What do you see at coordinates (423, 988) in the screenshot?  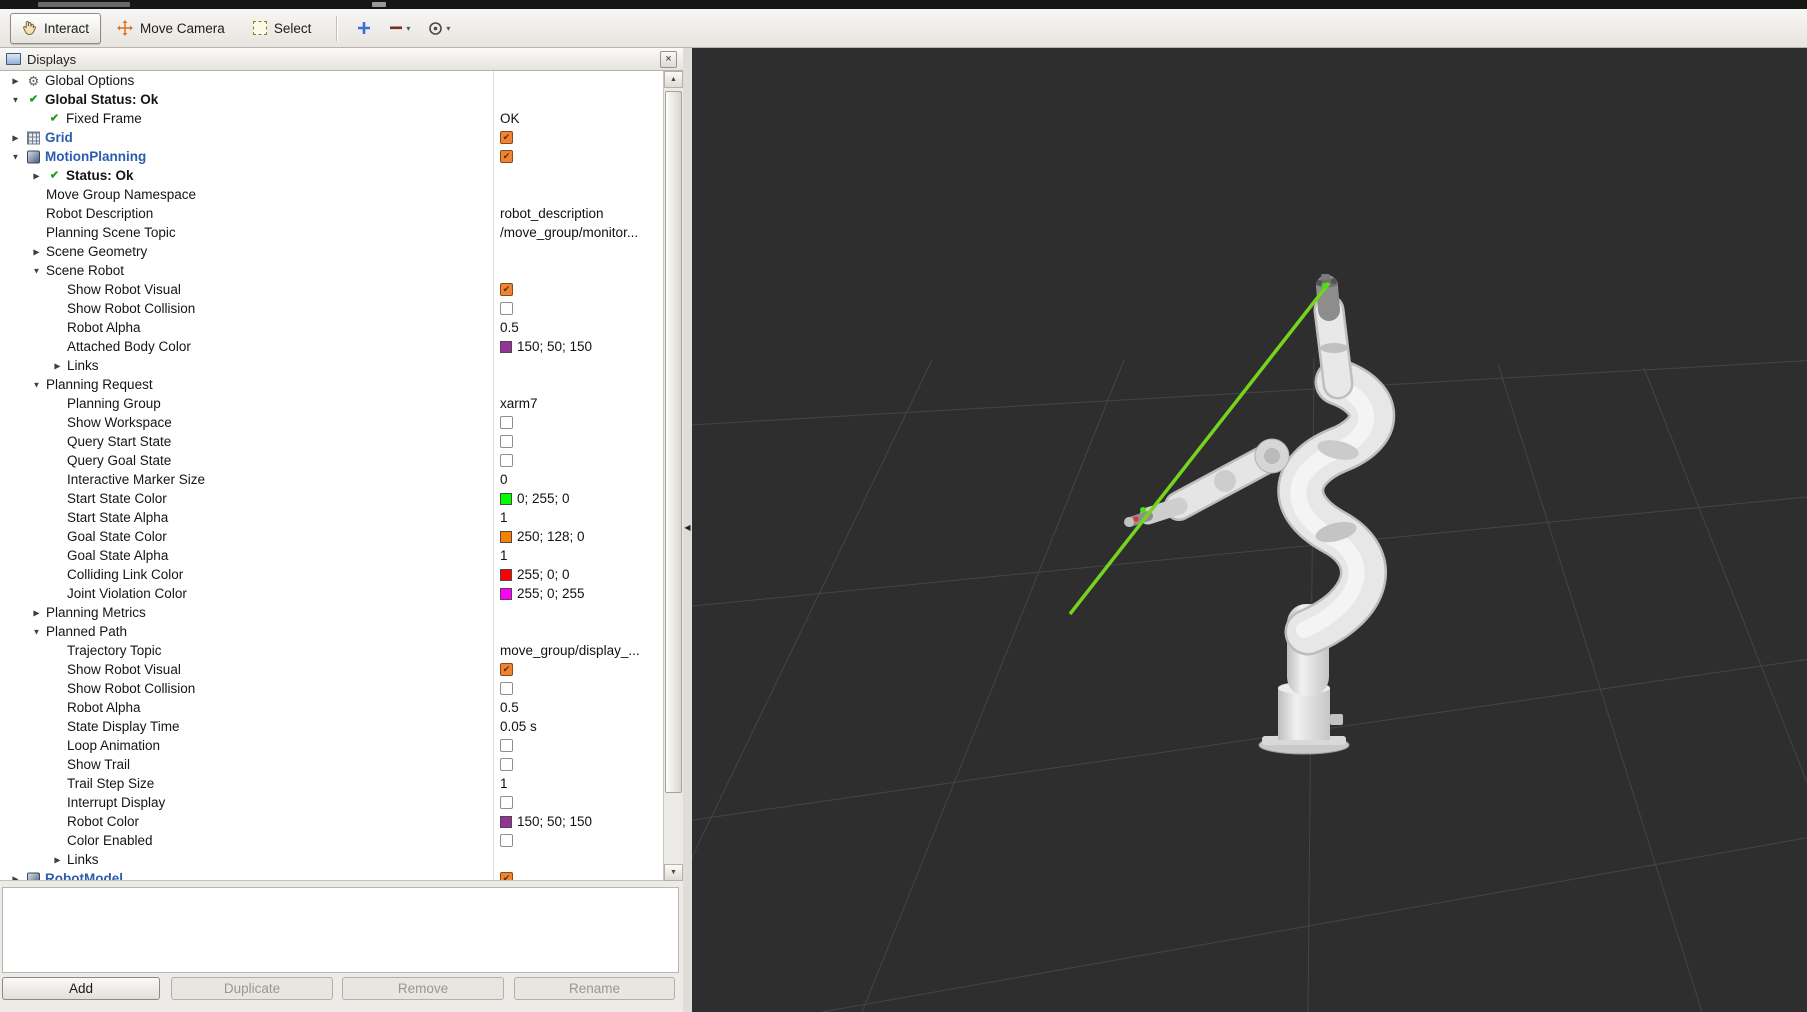 I see `remove-button: Remove` at bounding box center [423, 988].